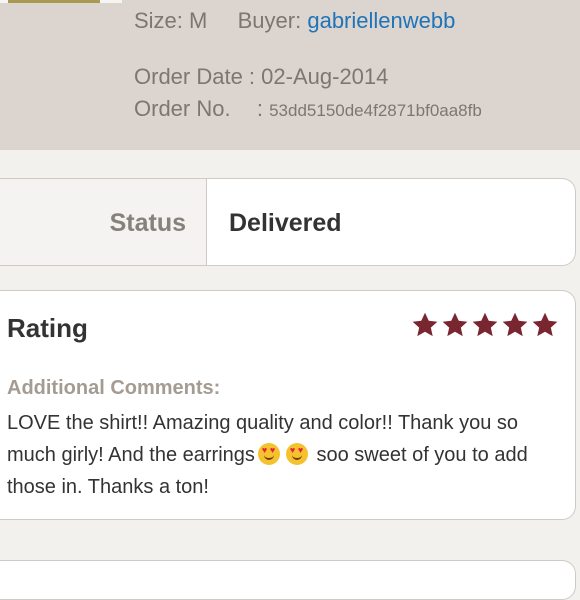  What do you see at coordinates (195, 76) in the screenshot?
I see `order-date-label: Order Date :` at bounding box center [195, 76].